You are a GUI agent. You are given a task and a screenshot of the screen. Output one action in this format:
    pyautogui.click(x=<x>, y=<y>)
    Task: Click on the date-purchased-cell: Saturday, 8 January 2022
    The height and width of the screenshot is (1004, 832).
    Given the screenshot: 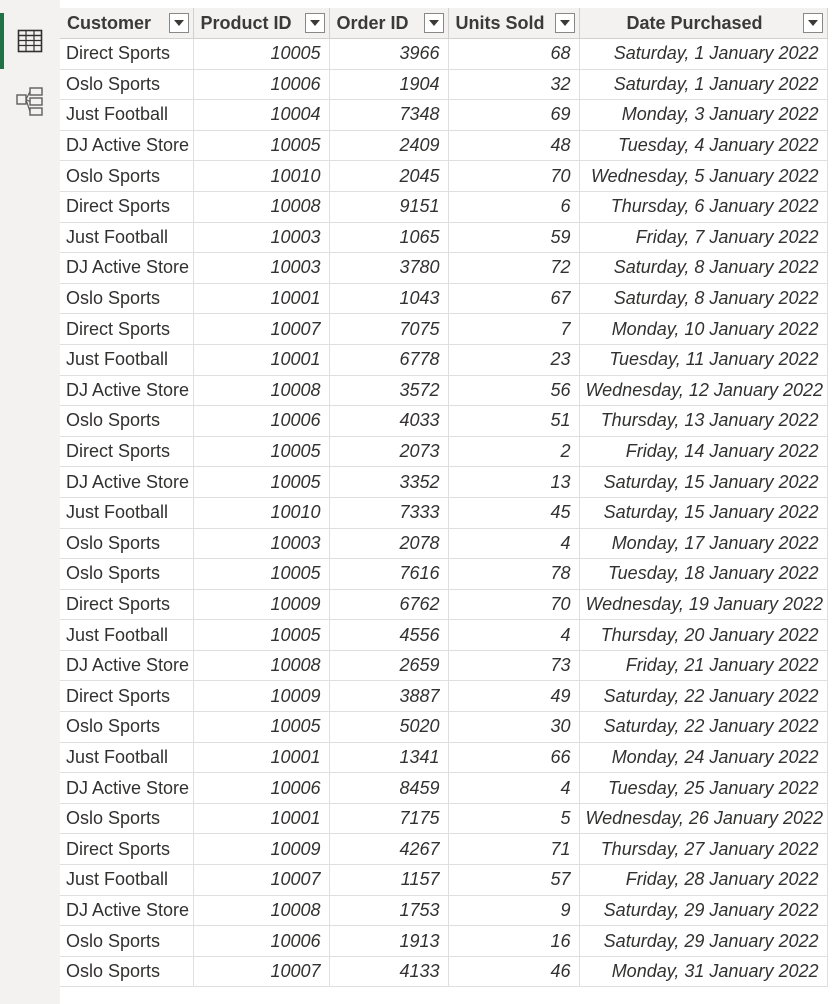 What is the action you would take?
    pyautogui.click(x=703, y=299)
    